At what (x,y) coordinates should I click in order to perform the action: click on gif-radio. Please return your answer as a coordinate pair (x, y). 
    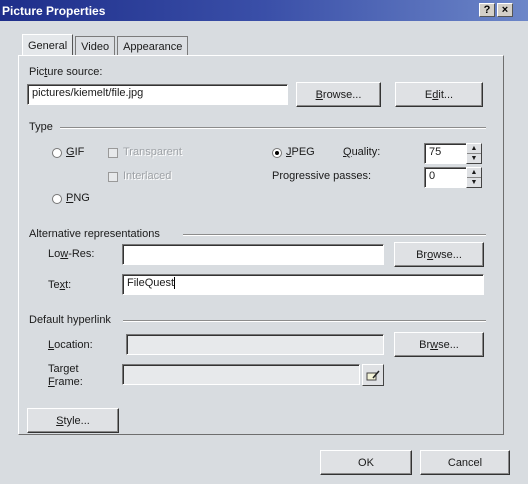
    Looking at the image, I should click on (57, 153).